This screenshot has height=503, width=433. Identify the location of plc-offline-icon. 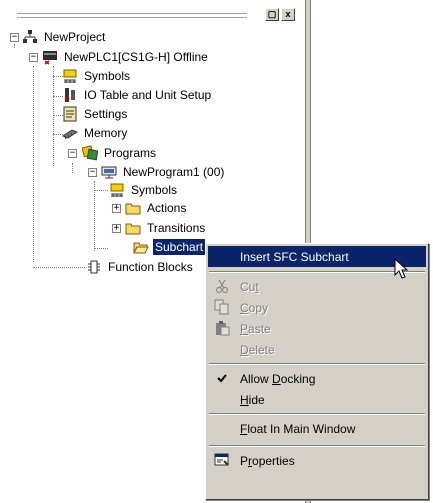
(50, 57).